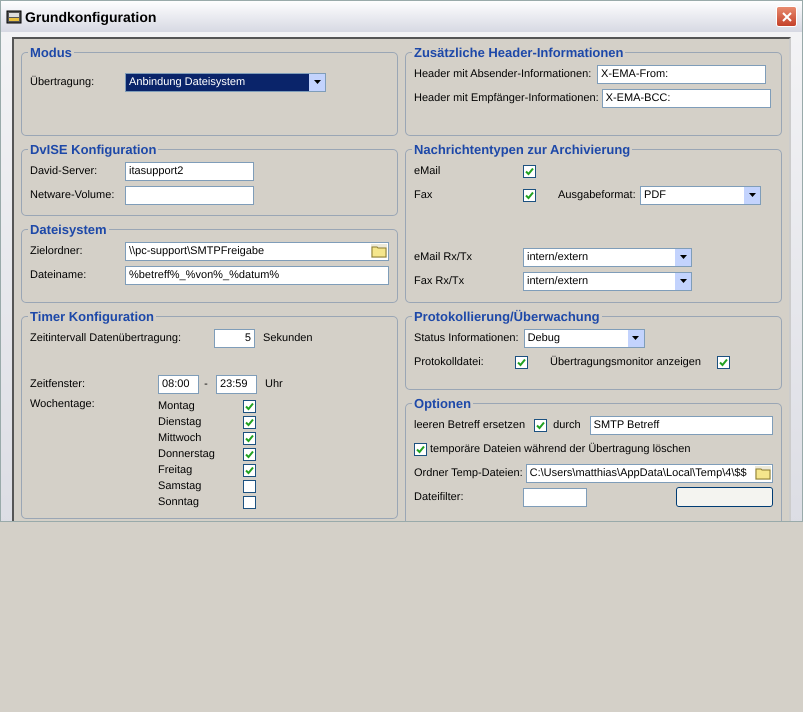 This screenshot has width=803, height=712. I want to click on field-label: Ausgabeformat:, so click(597, 195).